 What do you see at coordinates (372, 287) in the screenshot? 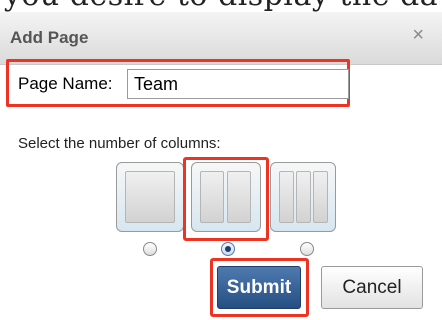
I see `cancel-button: Cancel` at bounding box center [372, 287].